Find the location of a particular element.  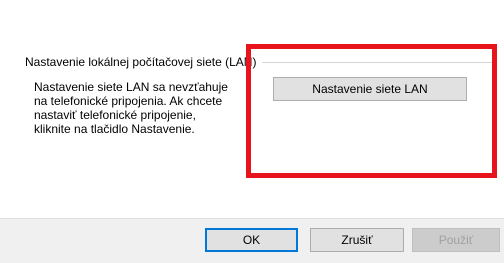

description-line: kliknite na tlačidlo Nastavenie. is located at coordinates (114, 129).